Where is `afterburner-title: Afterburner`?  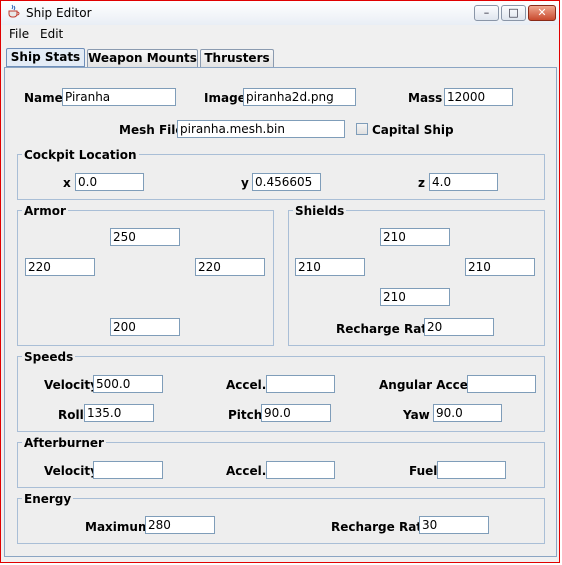
afterburner-title: Afterburner is located at coordinates (64, 443).